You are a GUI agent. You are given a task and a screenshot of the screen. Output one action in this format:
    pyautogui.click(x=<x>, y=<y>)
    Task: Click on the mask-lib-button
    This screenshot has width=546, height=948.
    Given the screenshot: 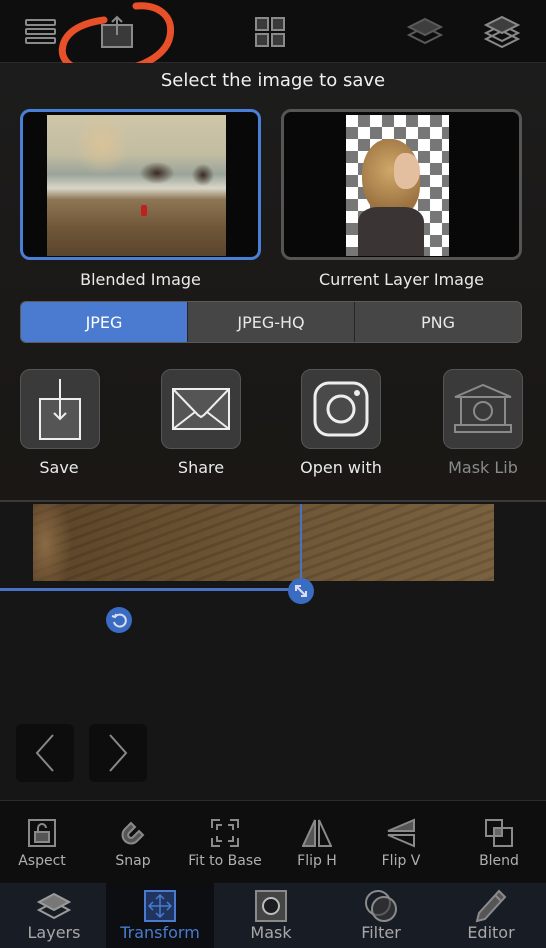 What is the action you would take?
    pyautogui.click(x=483, y=409)
    